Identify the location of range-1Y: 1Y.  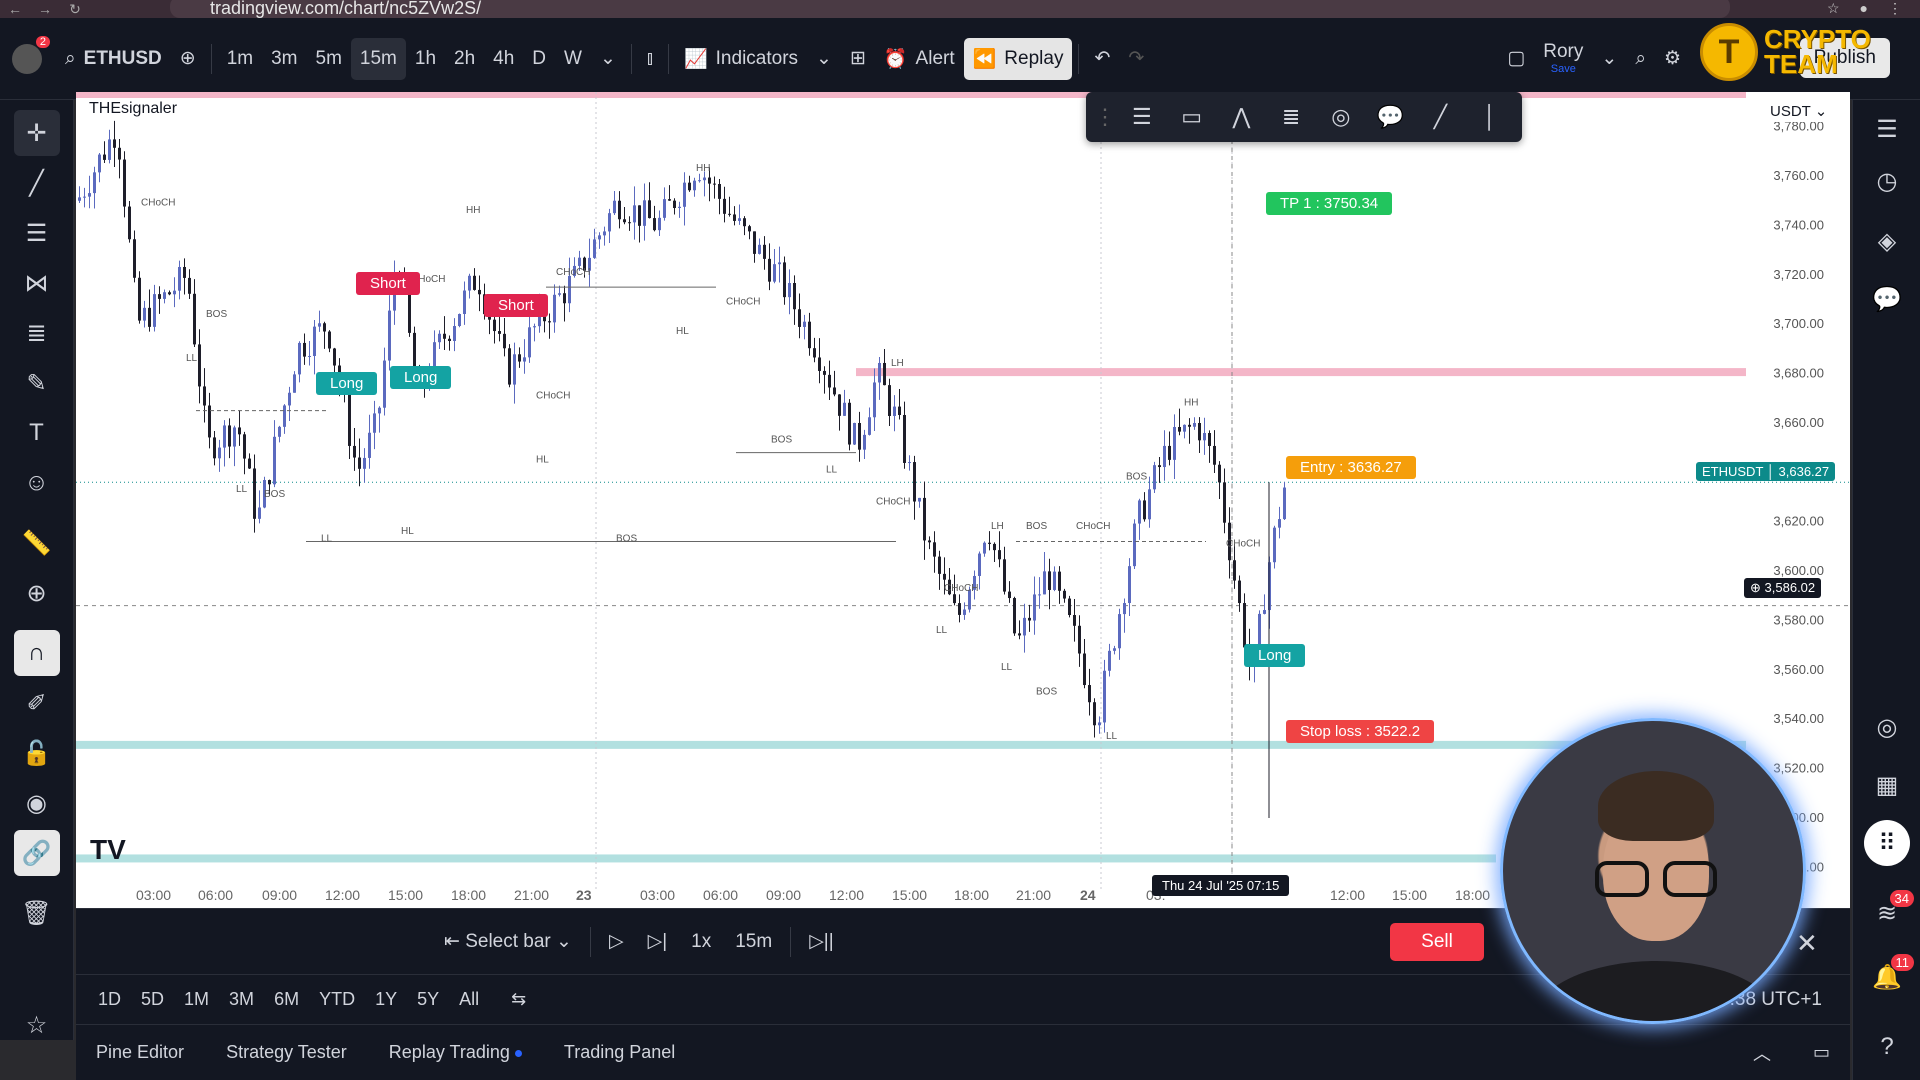
(386, 999).